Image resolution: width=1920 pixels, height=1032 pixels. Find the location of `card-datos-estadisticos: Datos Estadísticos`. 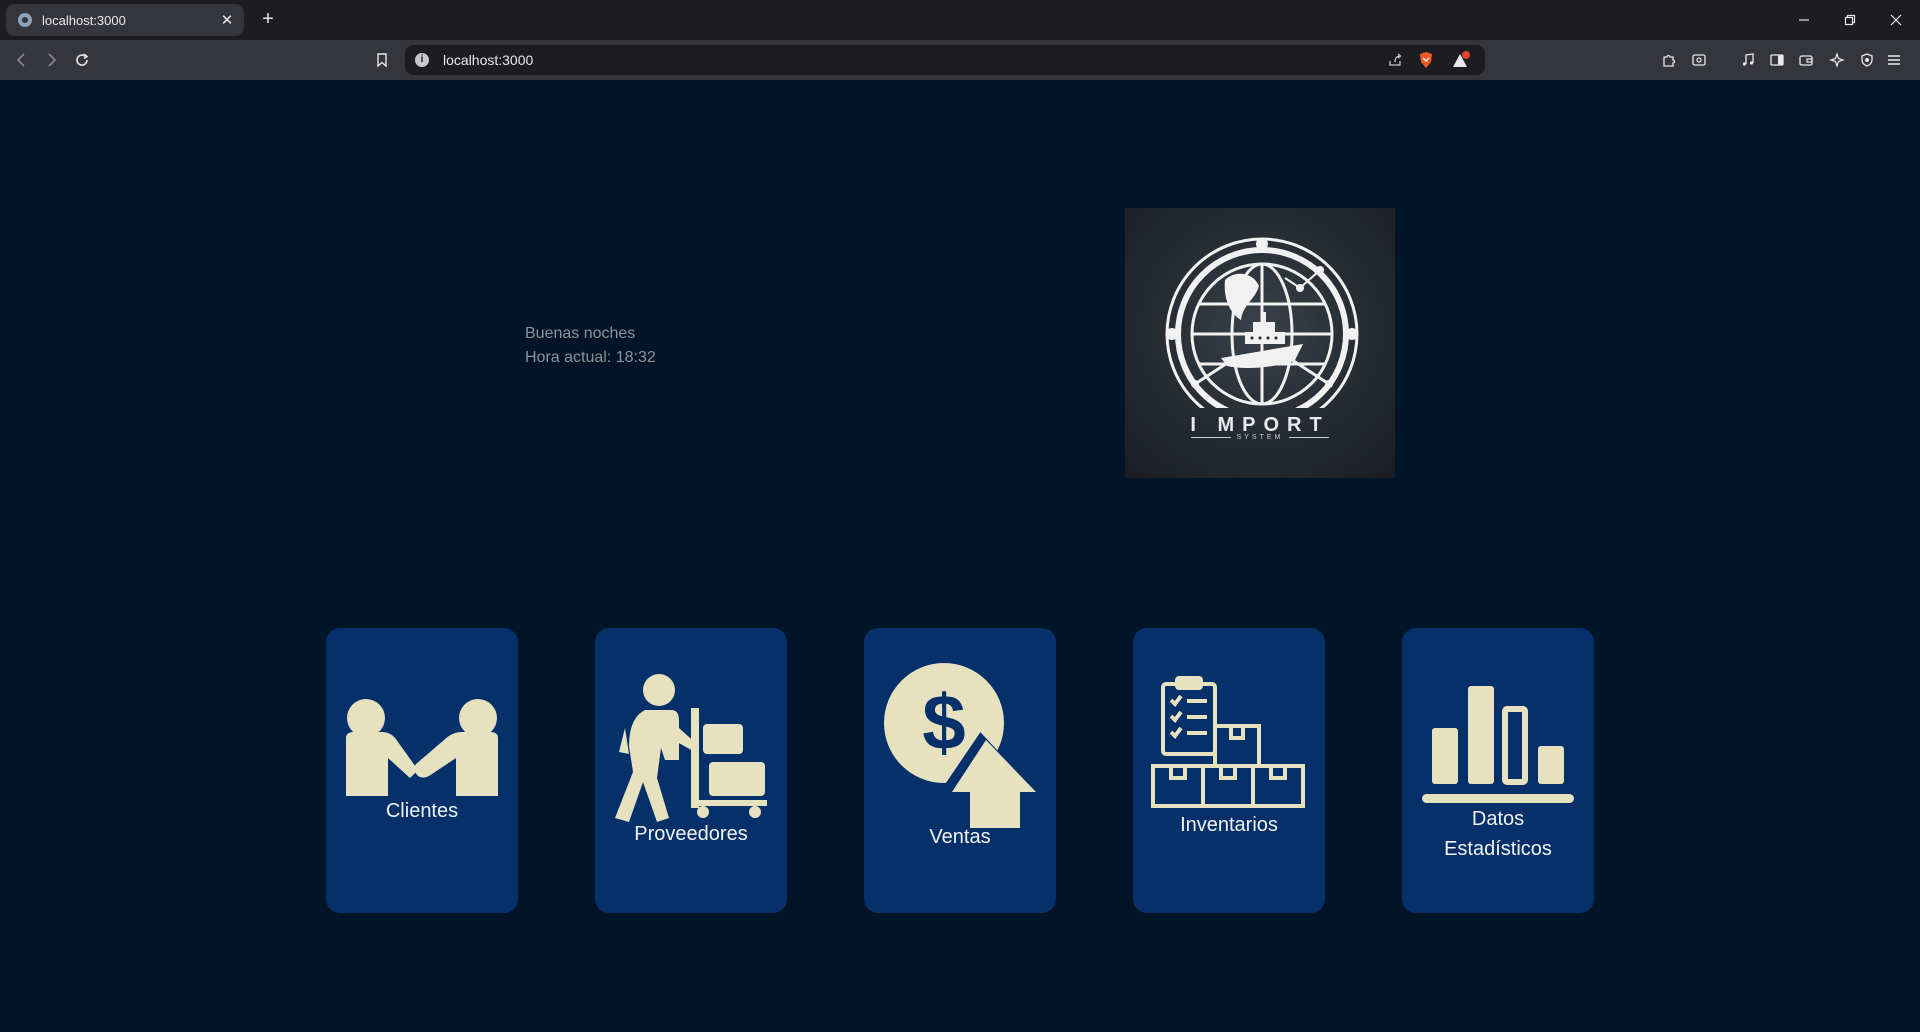

card-datos-estadisticos: Datos Estadísticos is located at coordinates (1498, 770).